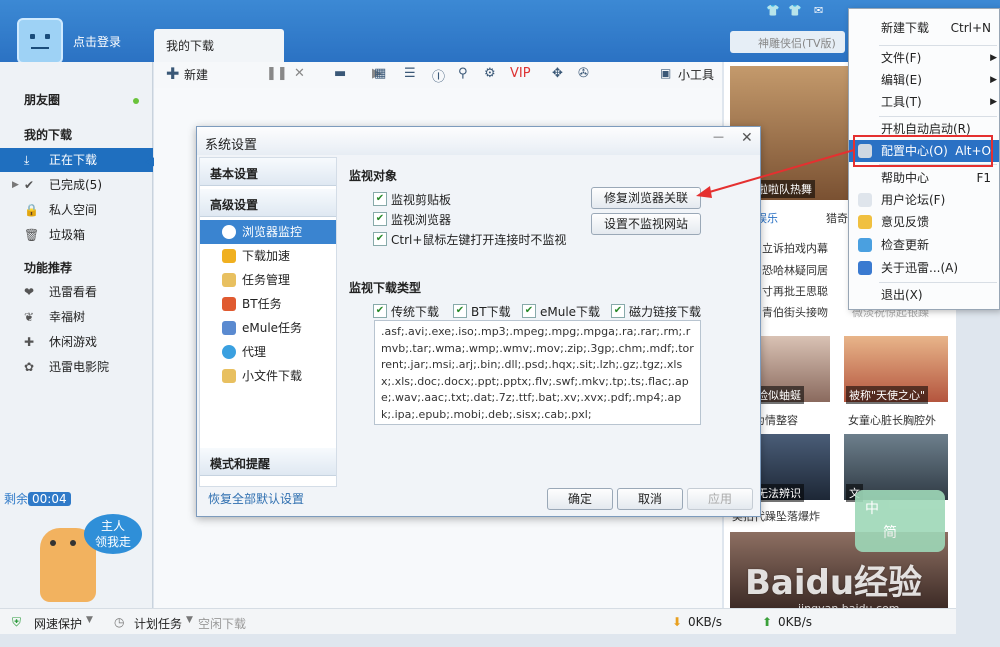 This screenshot has height=647, width=1000. Describe the element at coordinates (268, 203) in the screenshot. I see `section-advanced: 高级设置` at that location.